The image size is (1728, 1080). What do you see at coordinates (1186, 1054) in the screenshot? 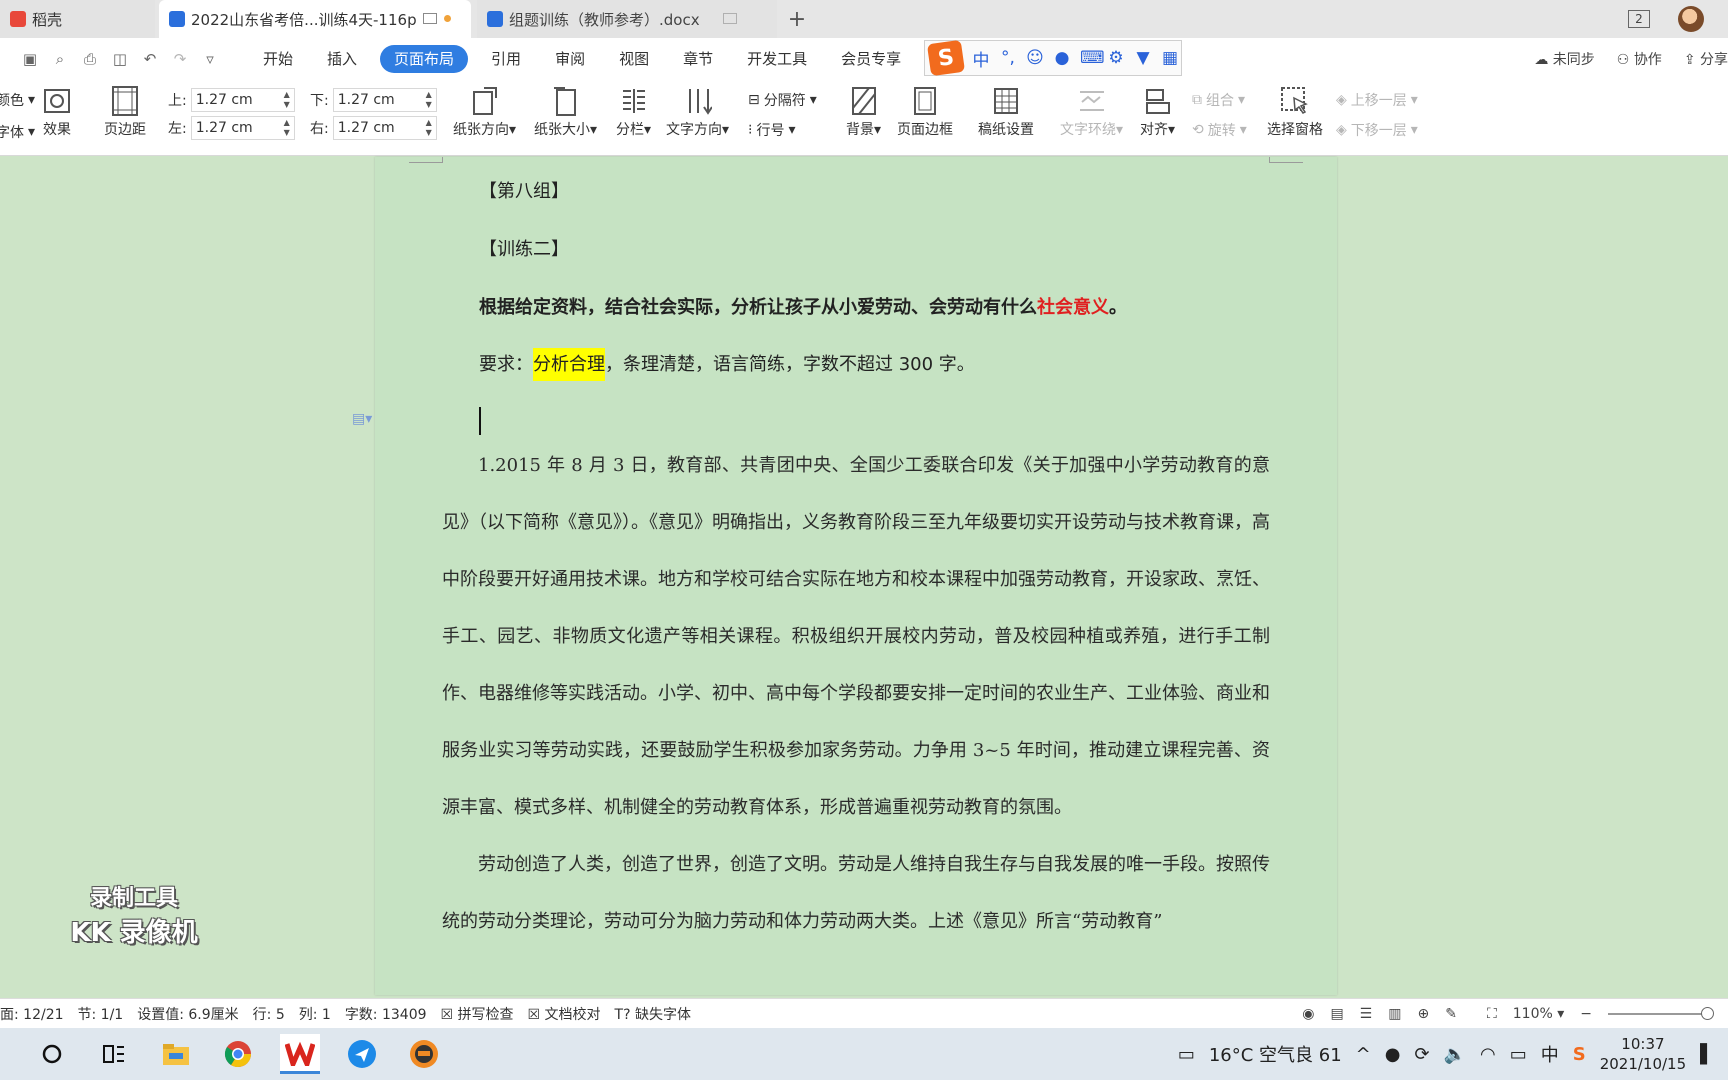
I see `weather-icon: ▭` at bounding box center [1186, 1054].